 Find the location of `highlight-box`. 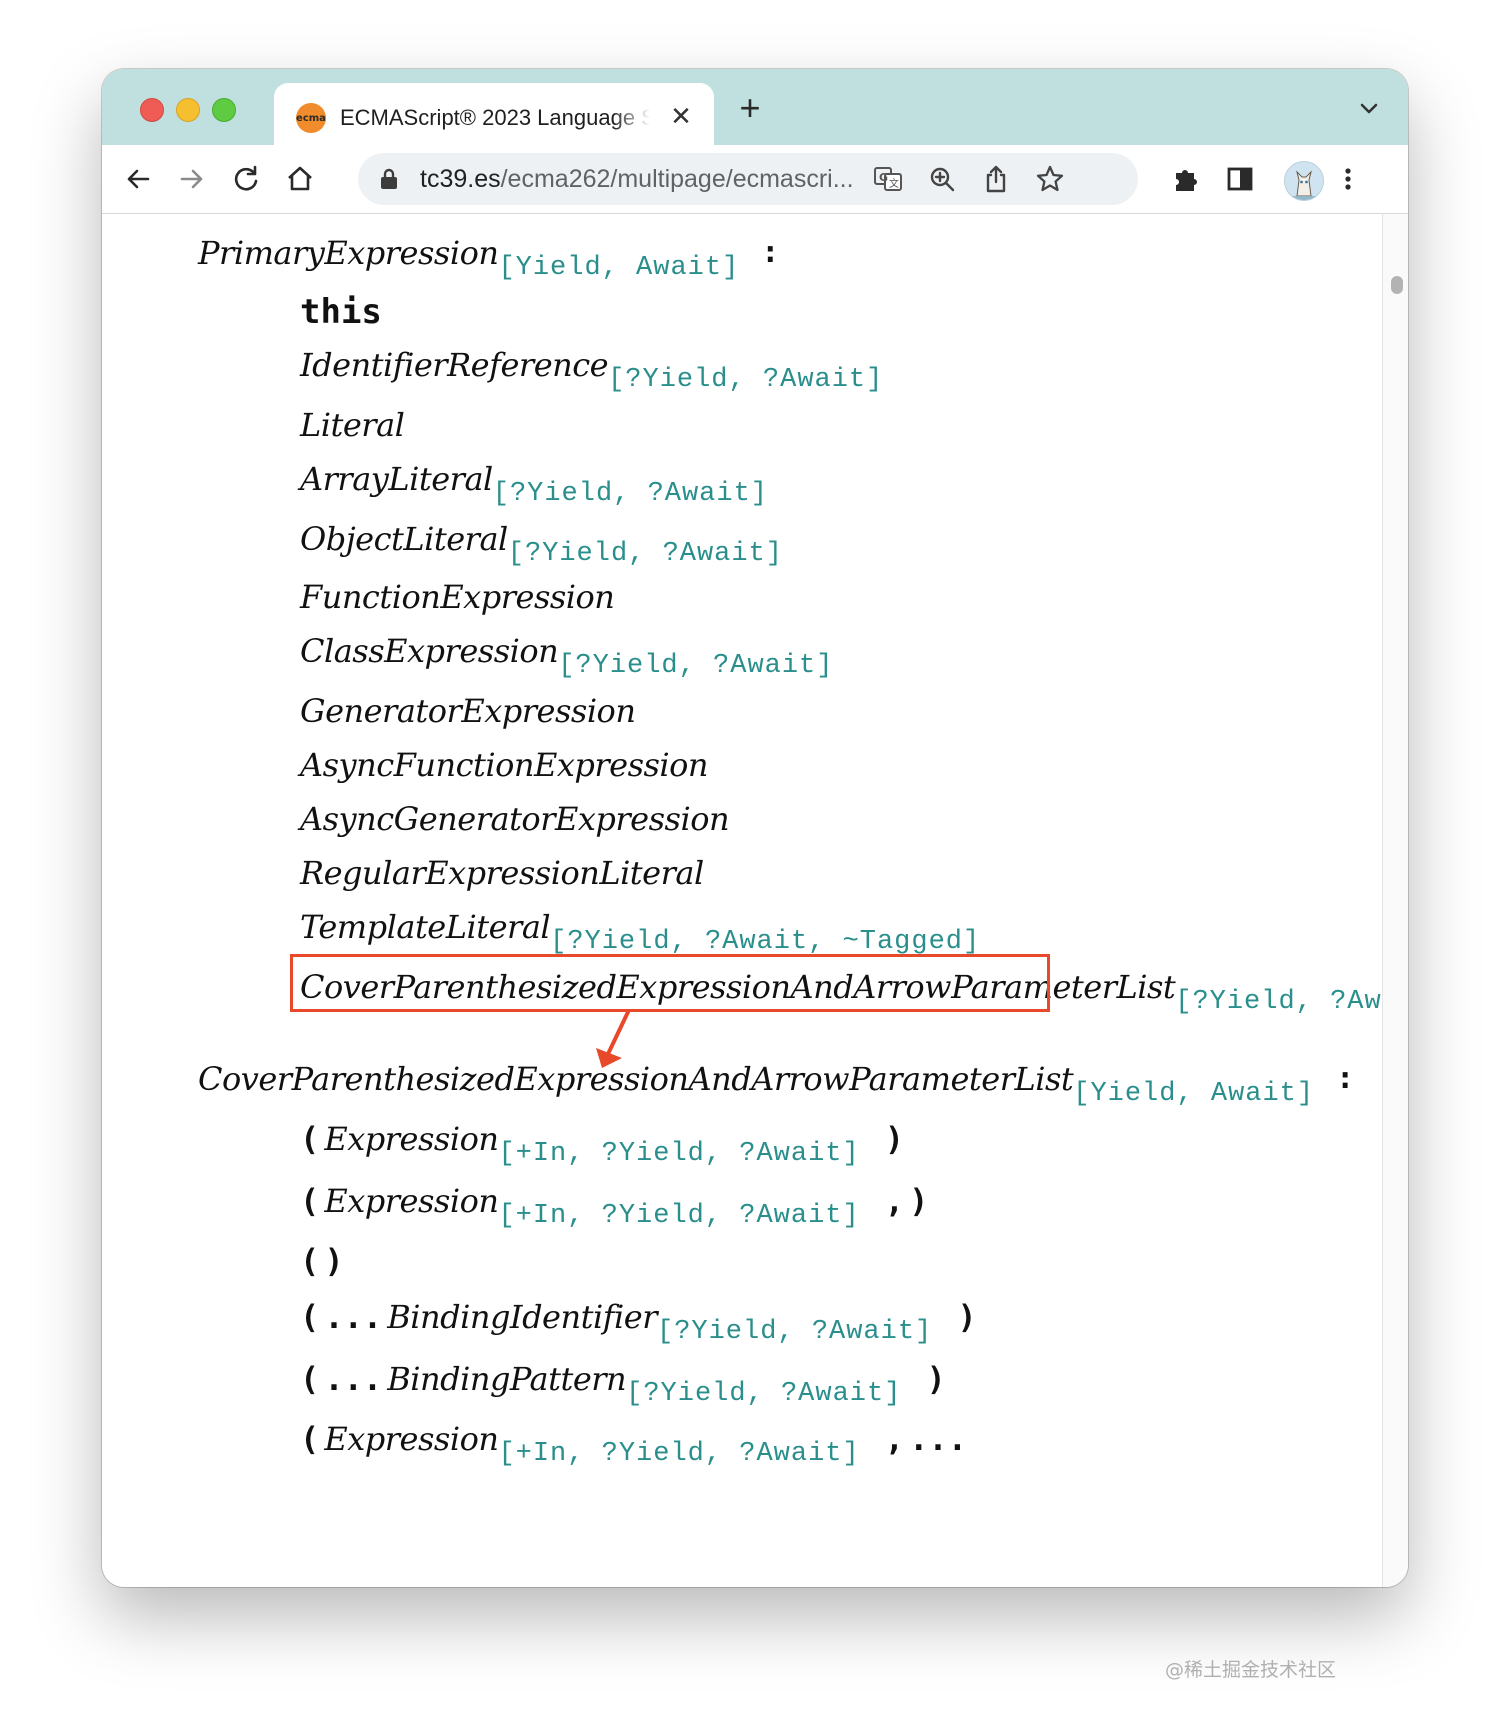

highlight-box is located at coordinates (670, 983).